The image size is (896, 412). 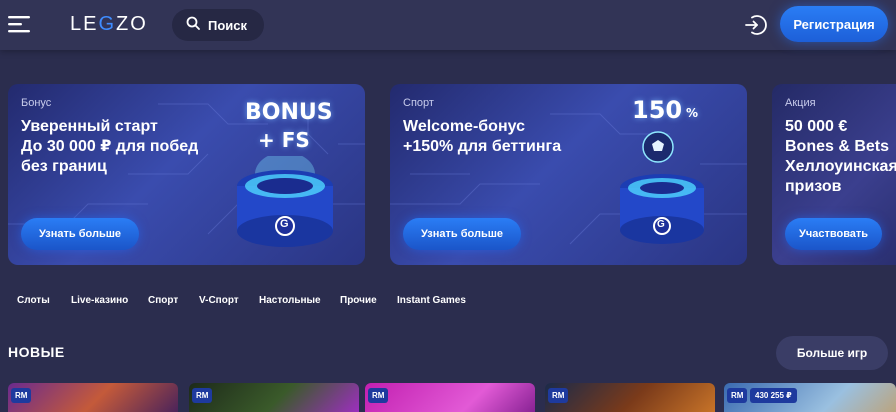 I want to click on top-header: LEGZO Поиск Регистрация, so click(x=448, y=25).